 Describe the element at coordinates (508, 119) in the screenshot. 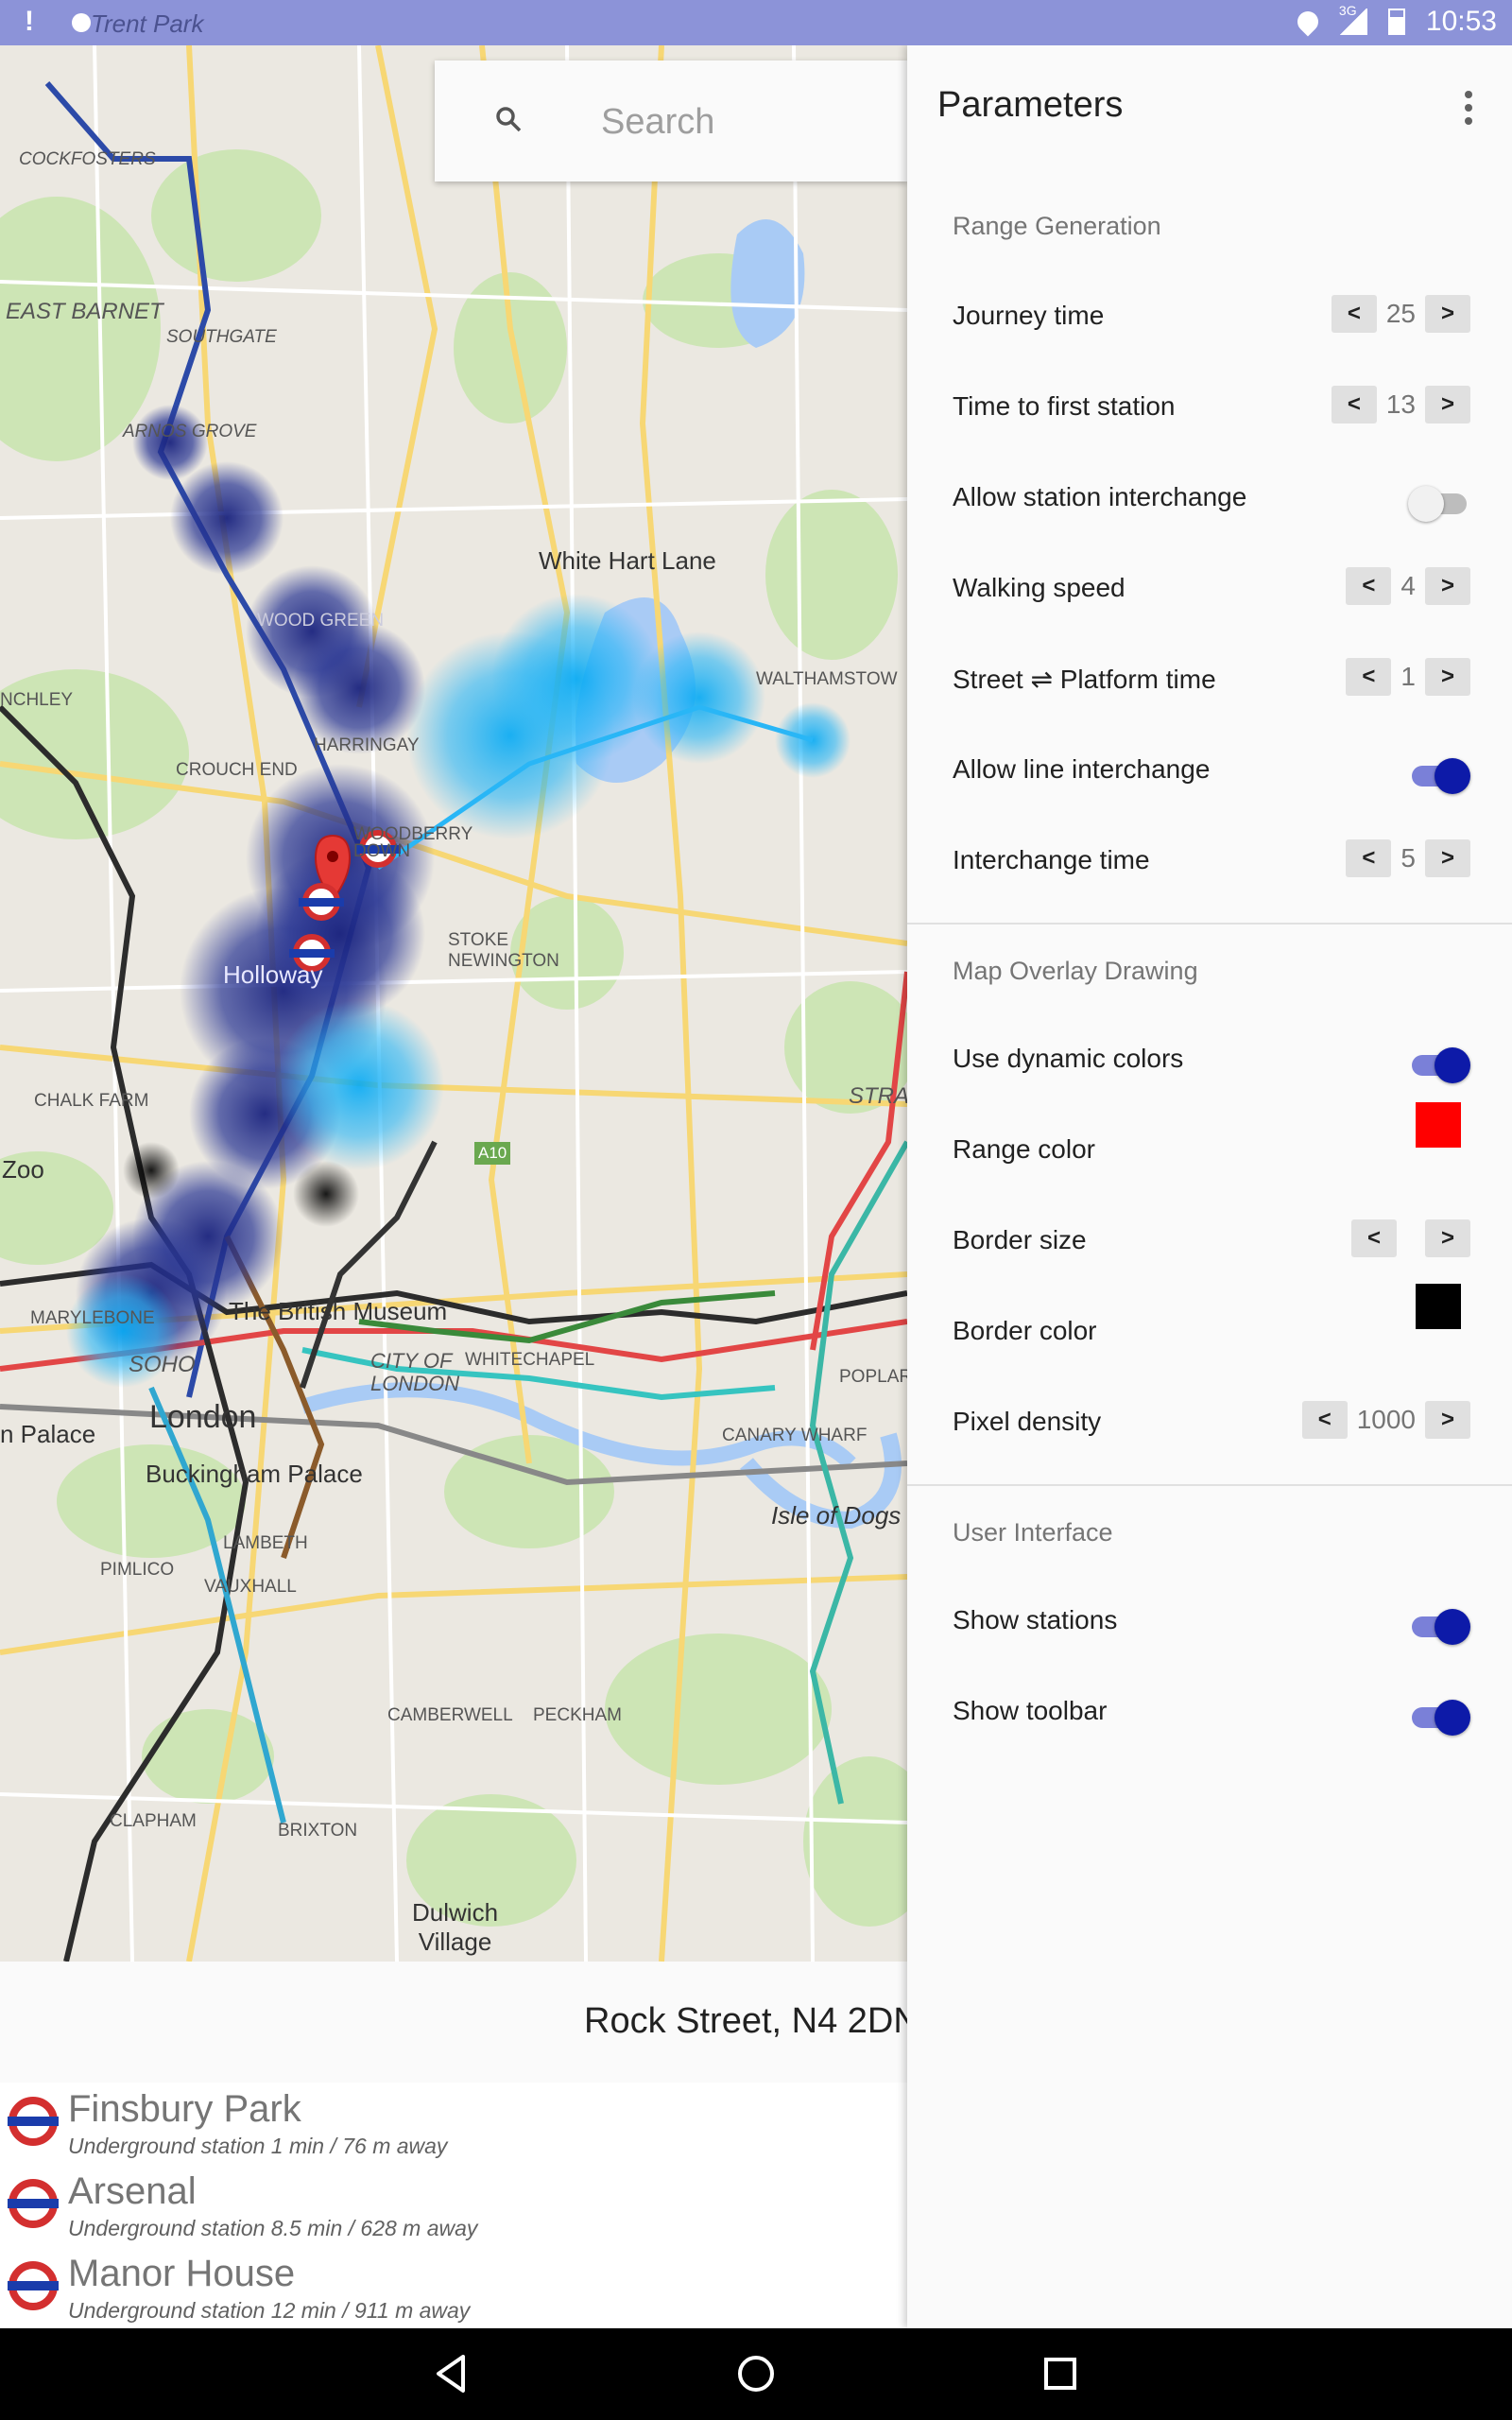

I see `search-icon` at that location.